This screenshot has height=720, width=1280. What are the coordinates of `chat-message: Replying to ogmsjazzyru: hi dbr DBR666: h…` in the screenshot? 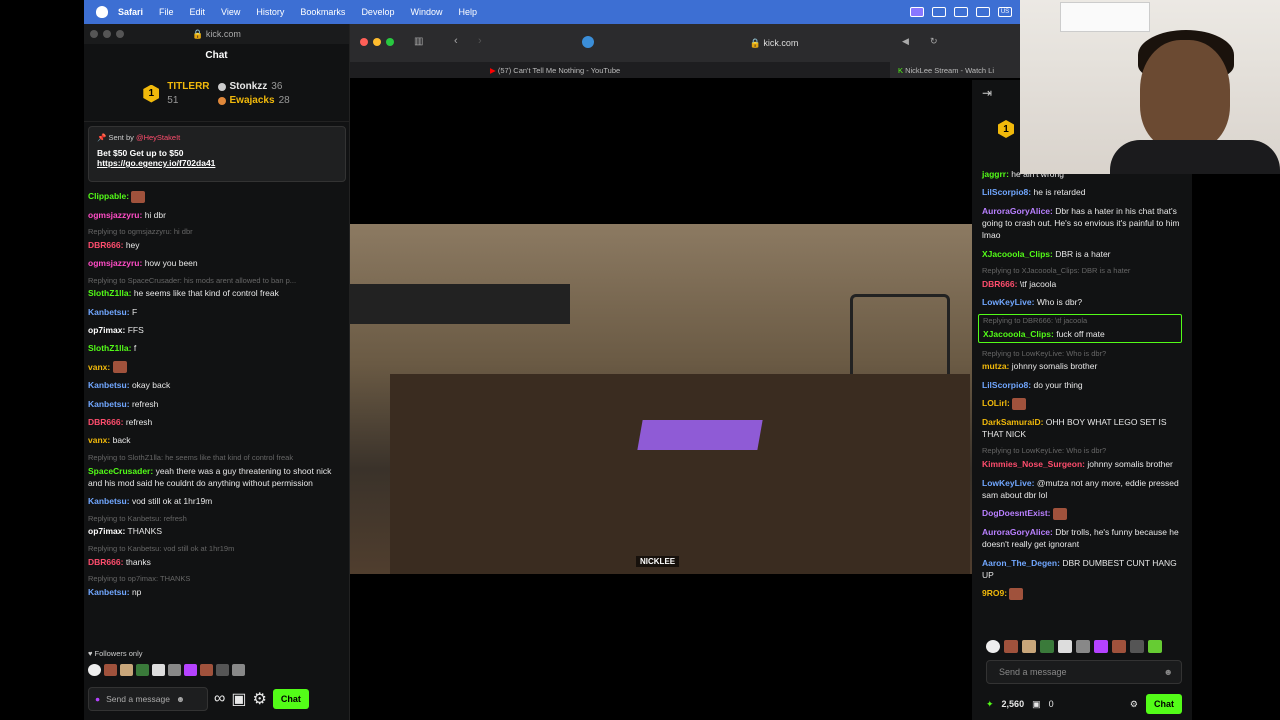 It's located at (217, 239).